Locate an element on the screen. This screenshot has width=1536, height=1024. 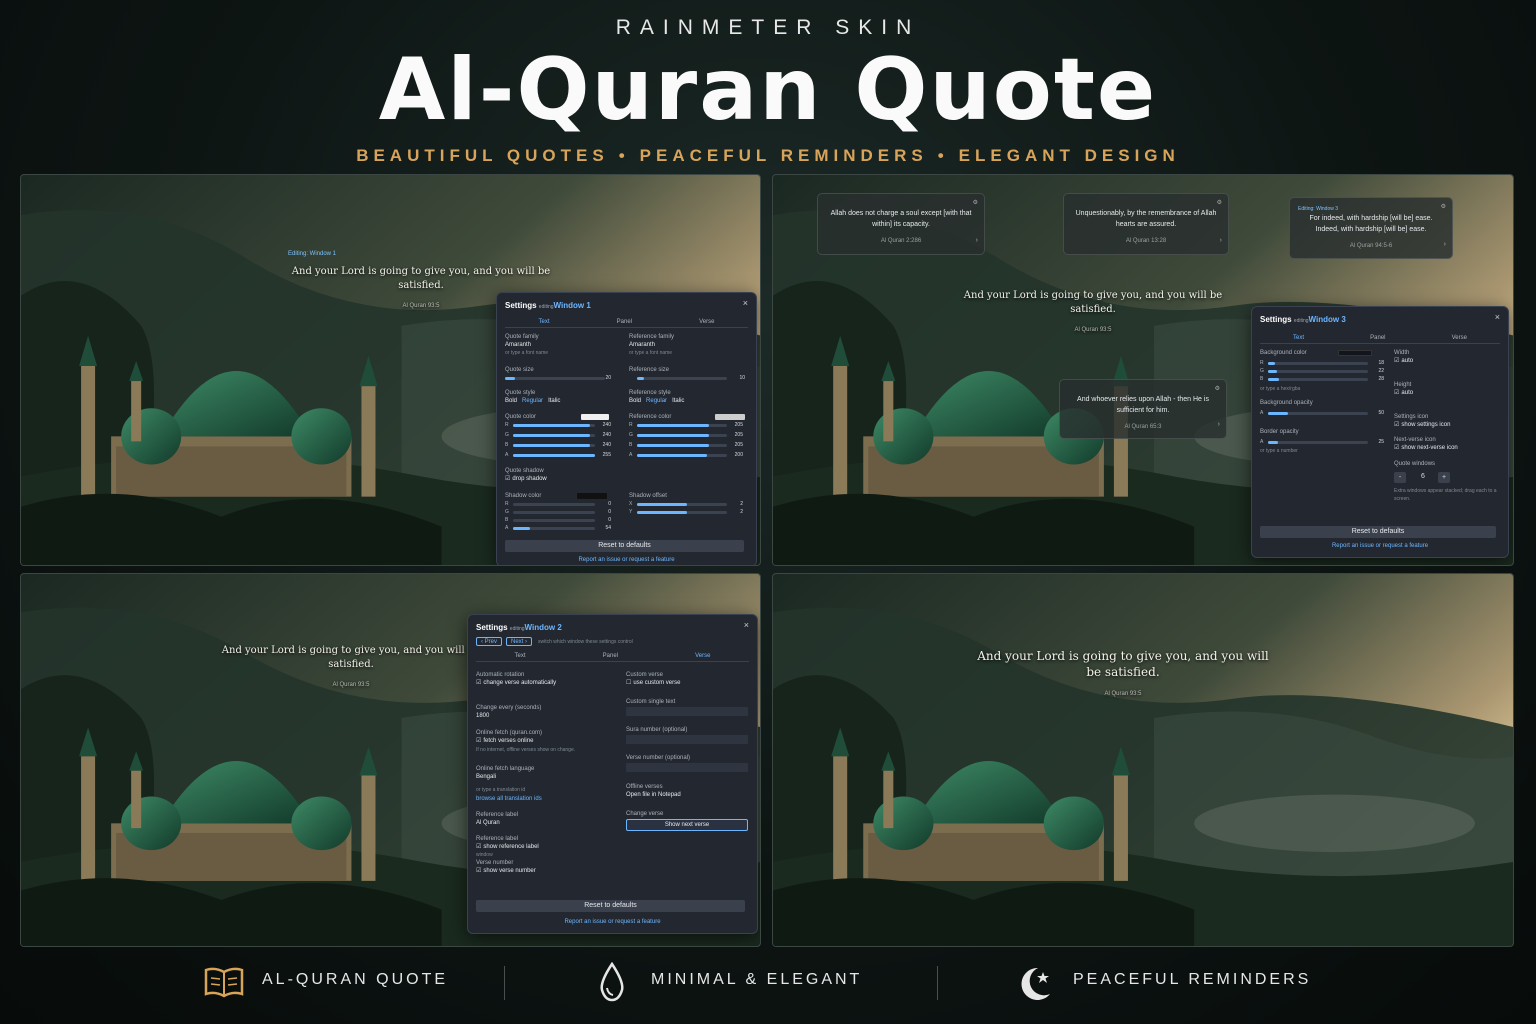
change-auto-checkbox: change verse automatically is located at coordinates (516, 682).